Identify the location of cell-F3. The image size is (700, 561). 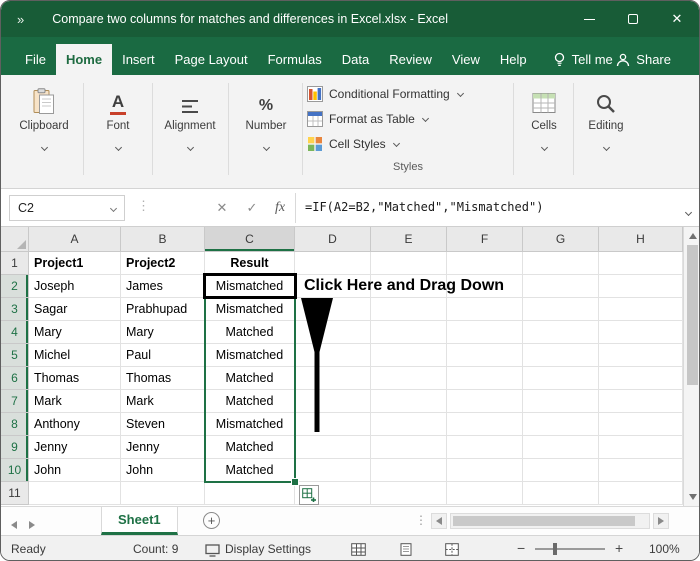
(485, 309).